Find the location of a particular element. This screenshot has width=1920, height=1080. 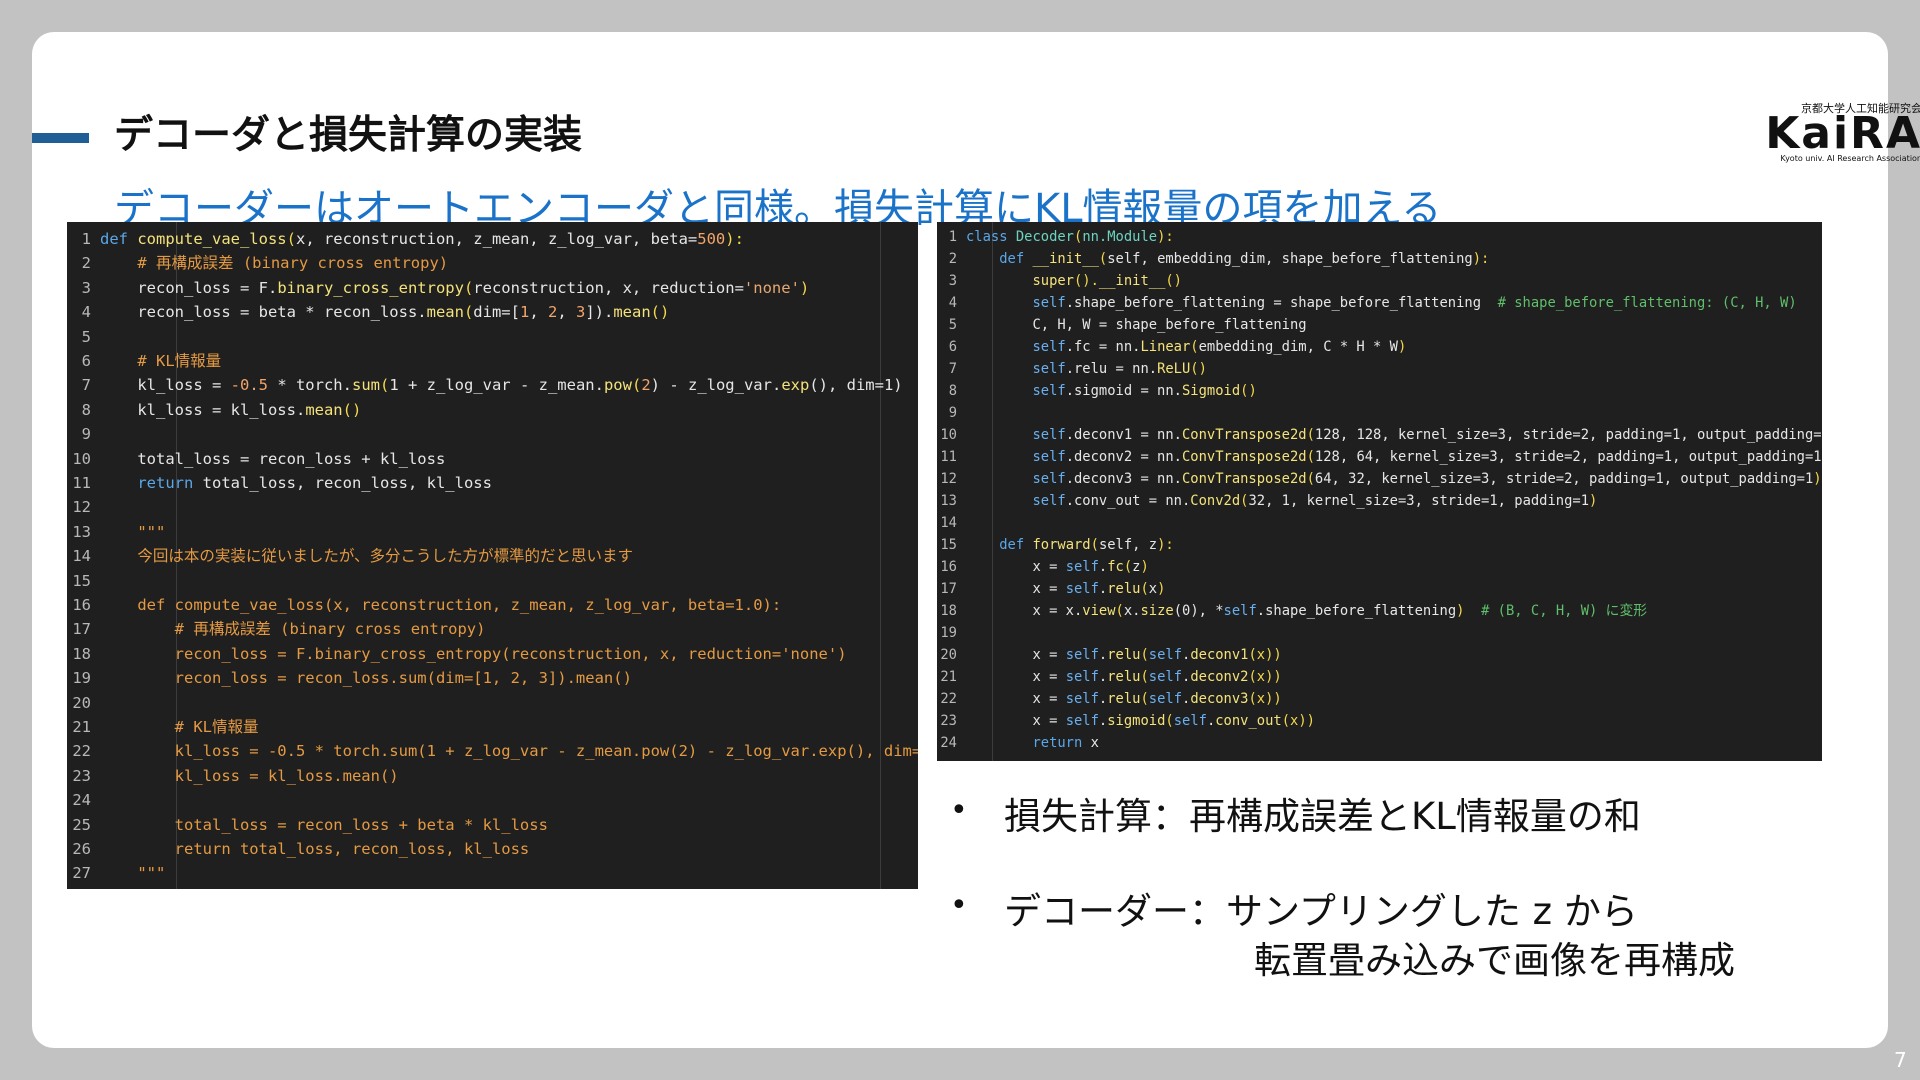

code-line: 7 self.relu = nn.ReLU() is located at coordinates (1072, 369).